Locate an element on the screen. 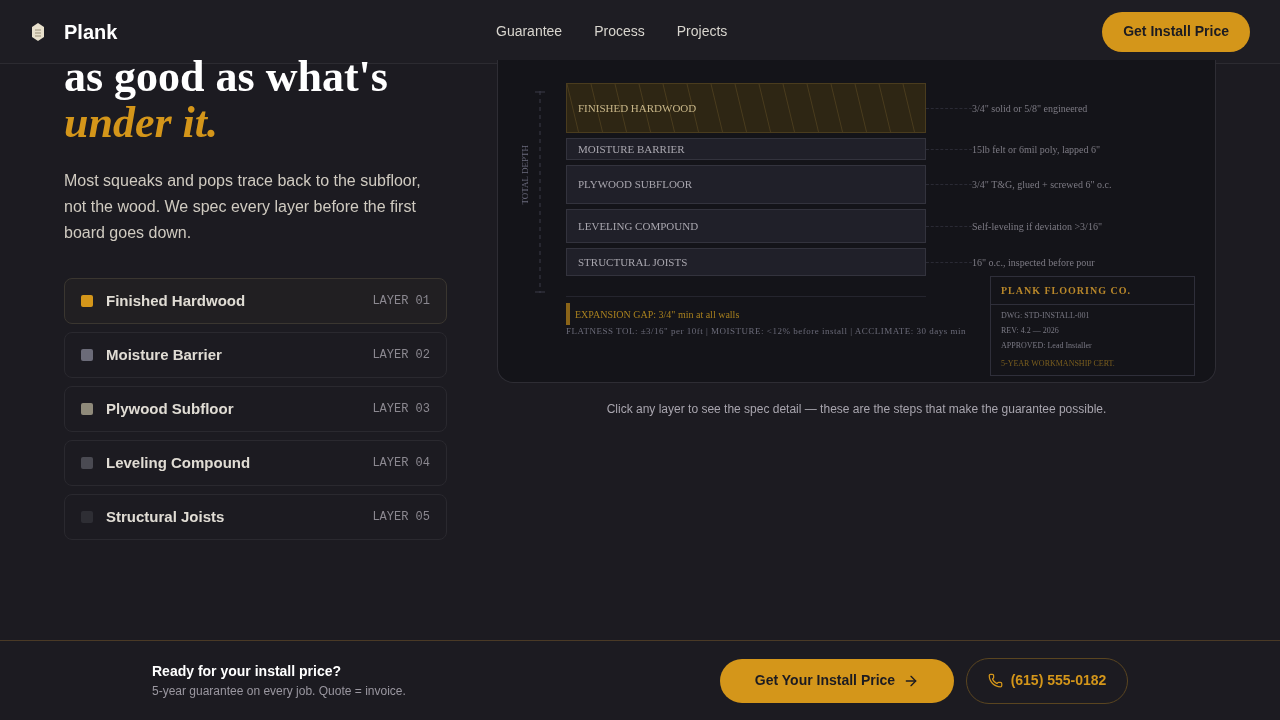 This screenshot has height=720, width=1280. depth-label: TOTAL DEPTH is located at coordinates (525, 175).